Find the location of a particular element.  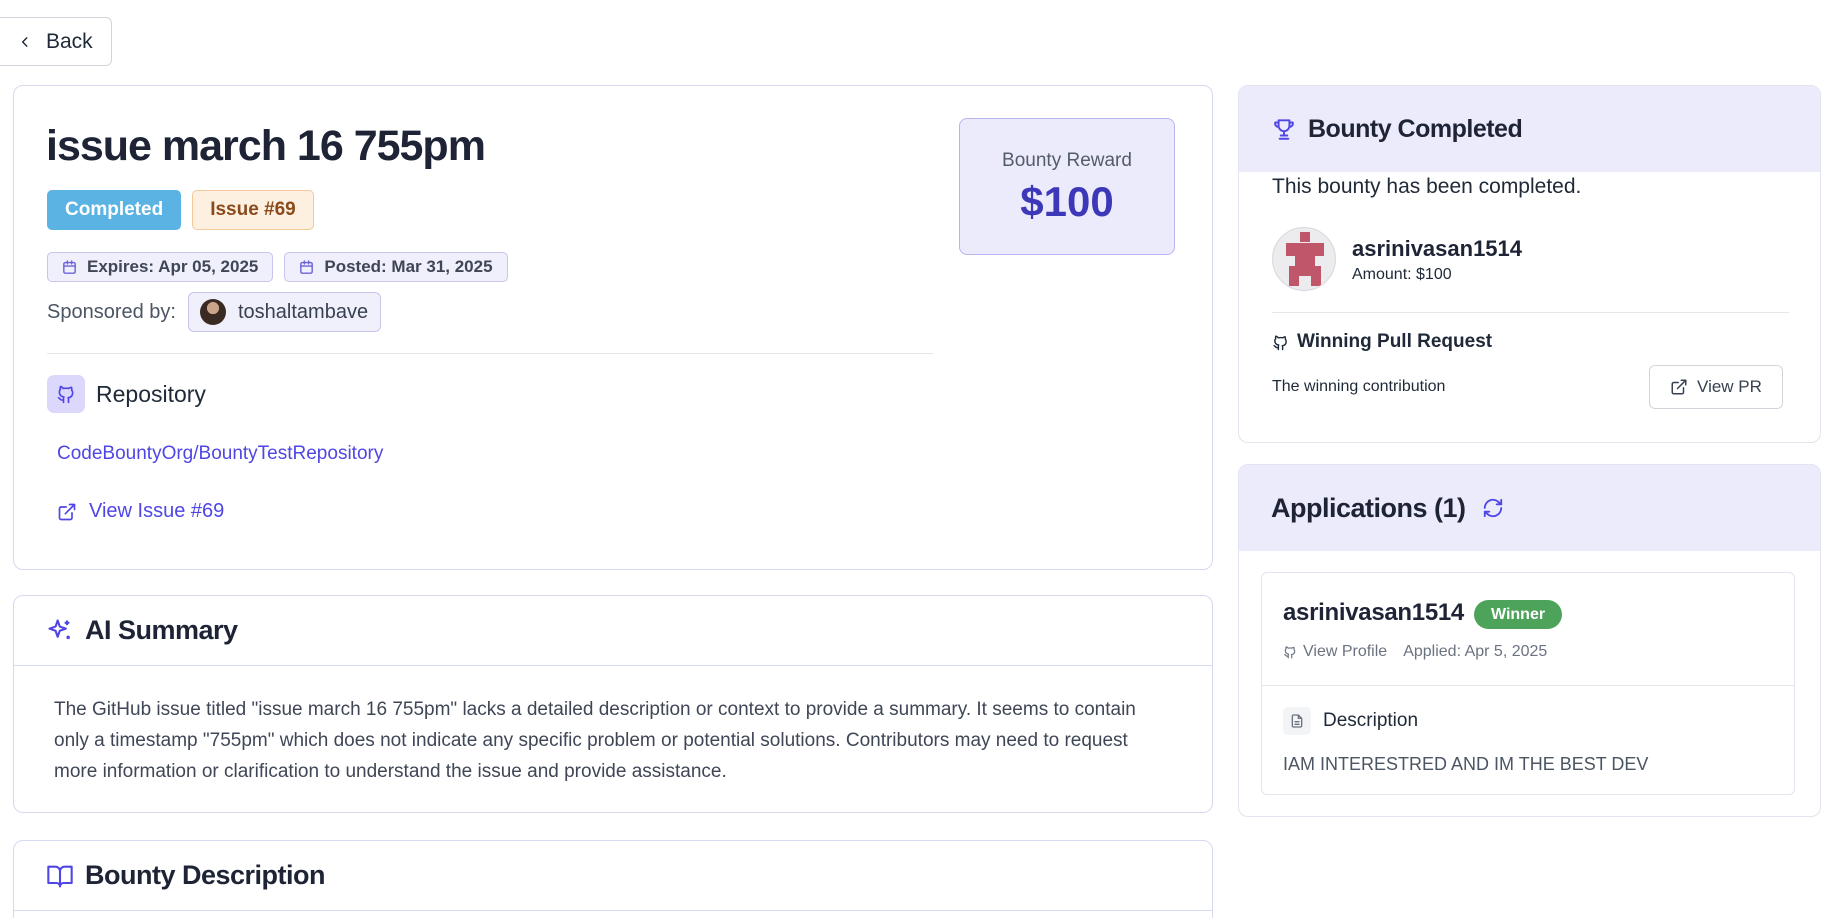

applications-title: Applications (1) is located at coordinates (1368, 507).